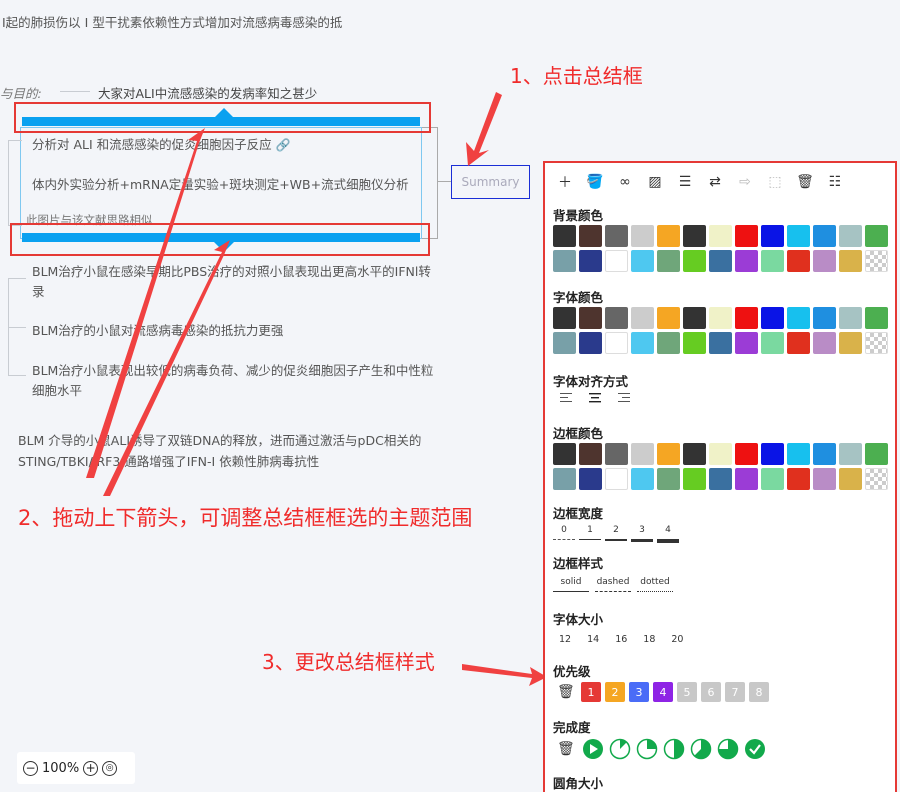  What do you see at coordinates (593, 749) in the screenshot?
I see `progress-start-icon` at bounding box center [593, 749].